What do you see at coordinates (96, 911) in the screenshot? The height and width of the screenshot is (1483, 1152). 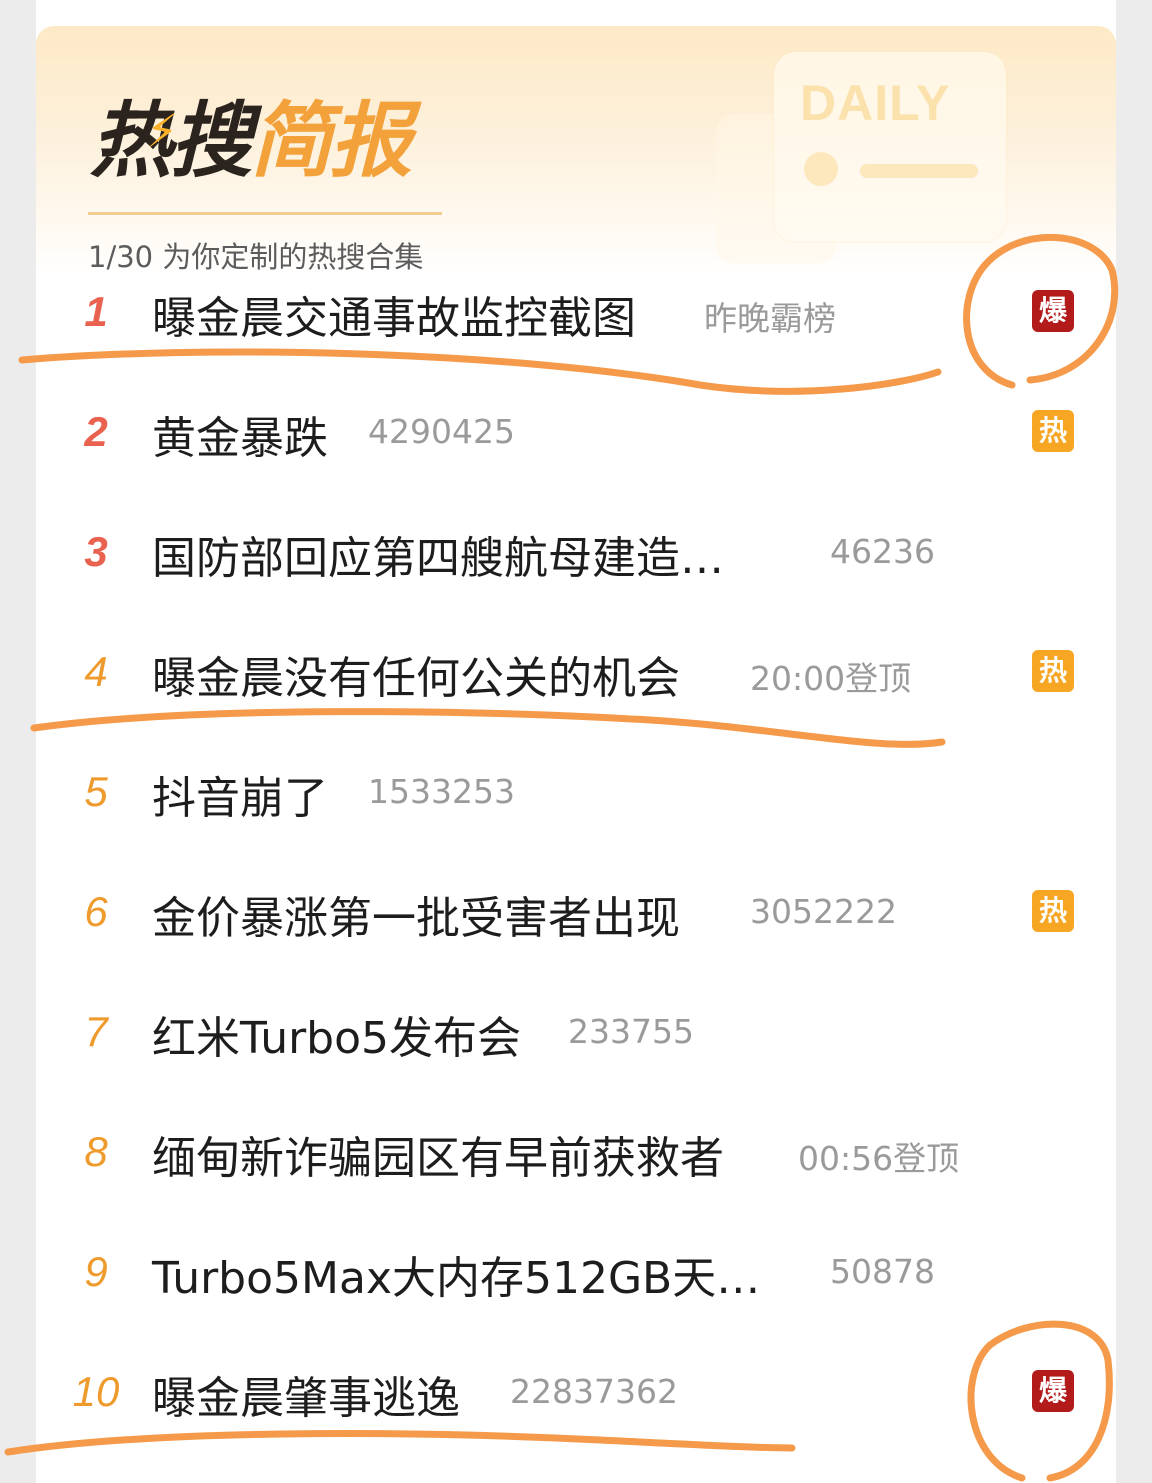 I see `rank-number: 6` at bounding box center [96, 911].